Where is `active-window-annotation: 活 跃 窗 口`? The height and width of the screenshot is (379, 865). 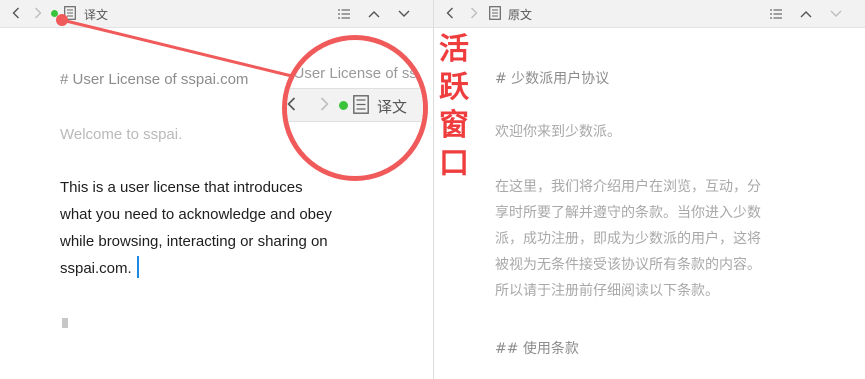 active-window-annotation: 活 跃 窗 口 is located at coordinates (454, 107).